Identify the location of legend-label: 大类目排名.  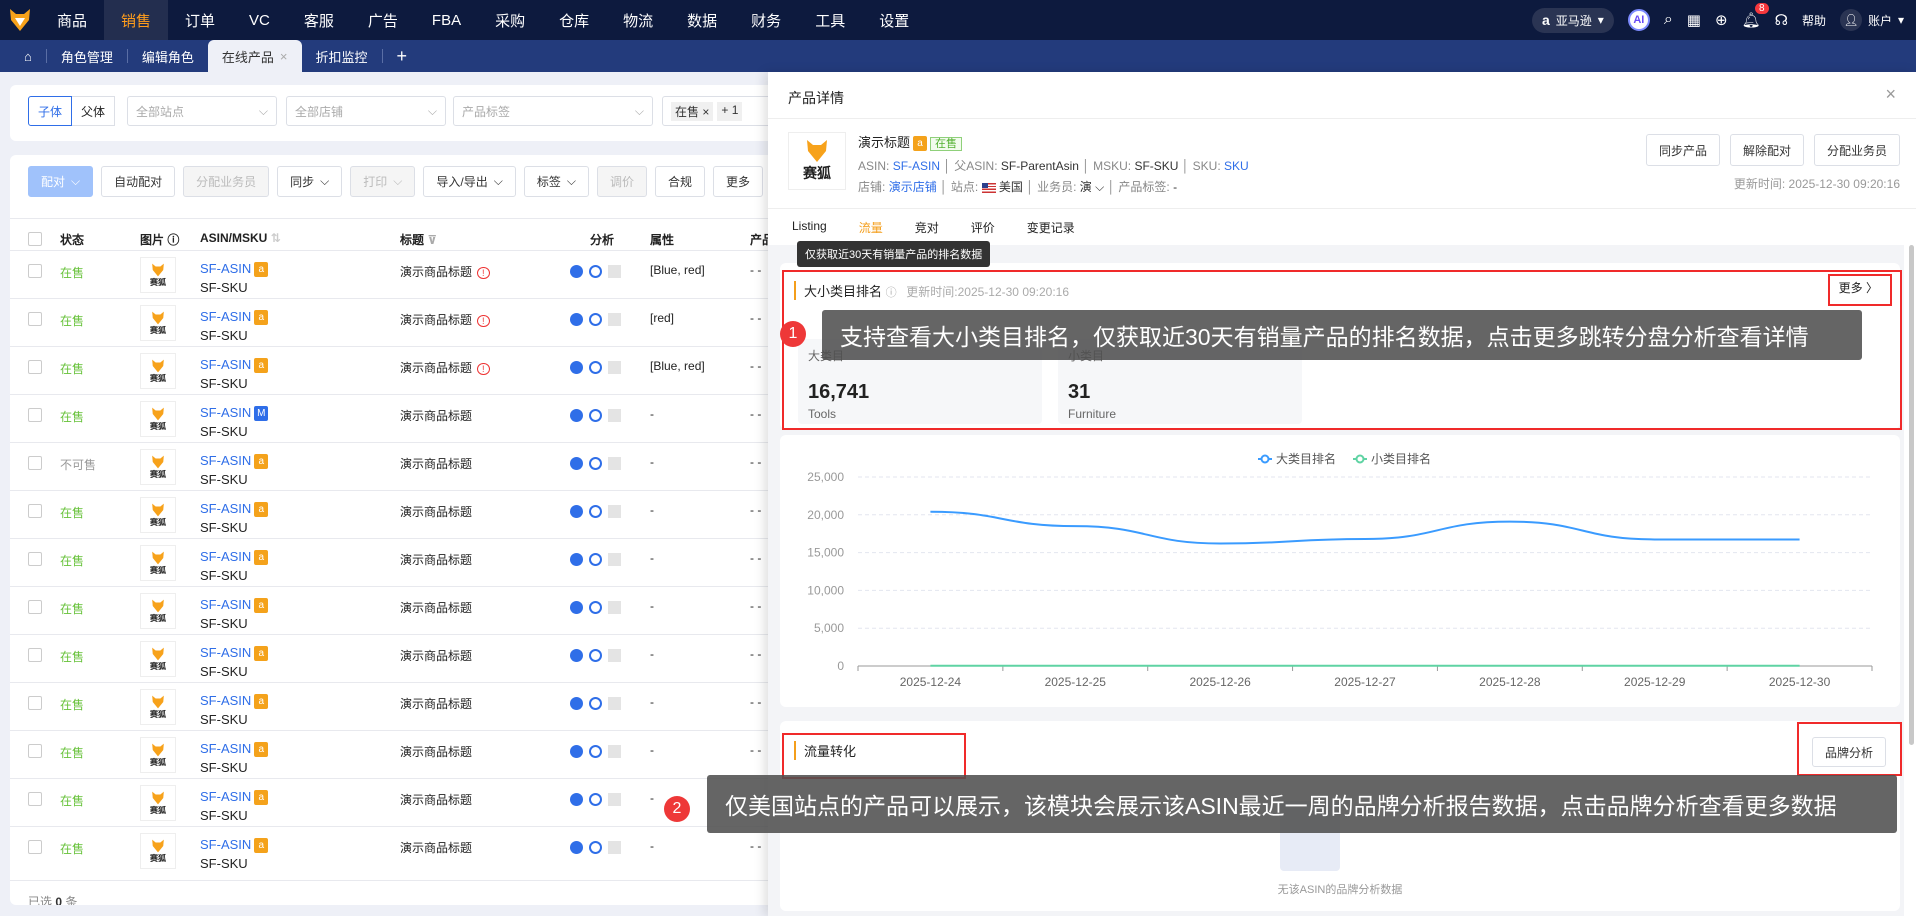
(1306, 458).